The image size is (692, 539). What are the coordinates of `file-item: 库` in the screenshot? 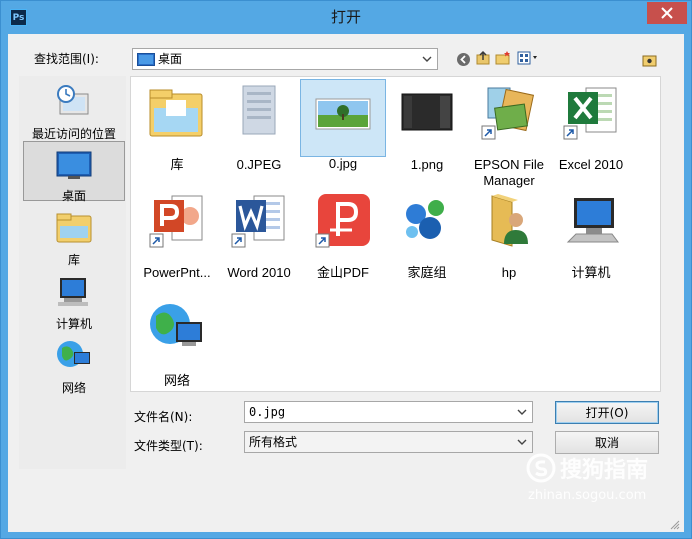 It's located at (177, 127).